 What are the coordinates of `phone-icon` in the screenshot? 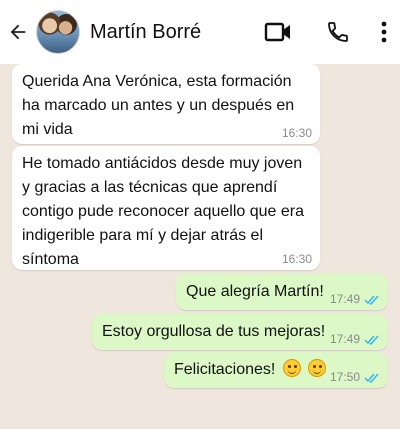 It's located at (338, 32).